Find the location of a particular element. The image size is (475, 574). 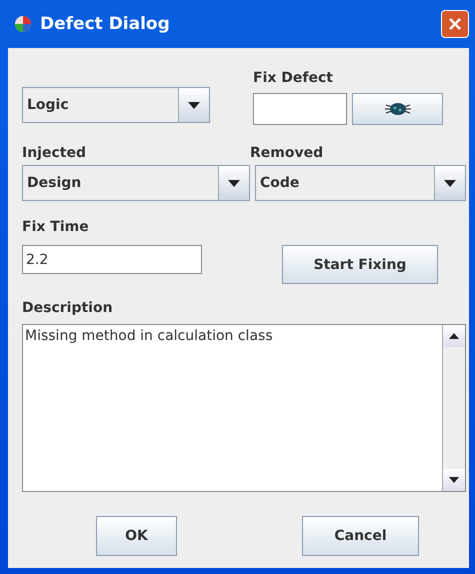

description-text: Missing method in calculation class is located at coordinates (149, 336).